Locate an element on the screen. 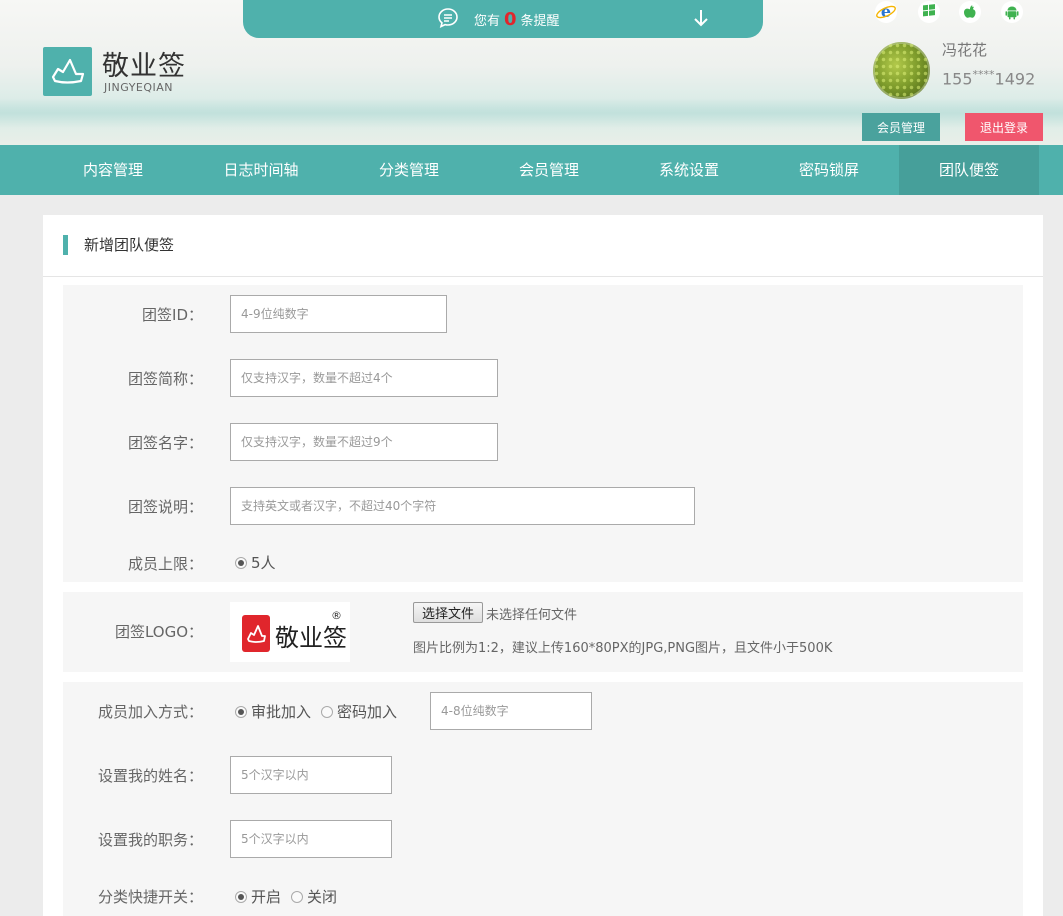  notification-text: 您有 0 条提醒 is located at coordinates (517, 19).